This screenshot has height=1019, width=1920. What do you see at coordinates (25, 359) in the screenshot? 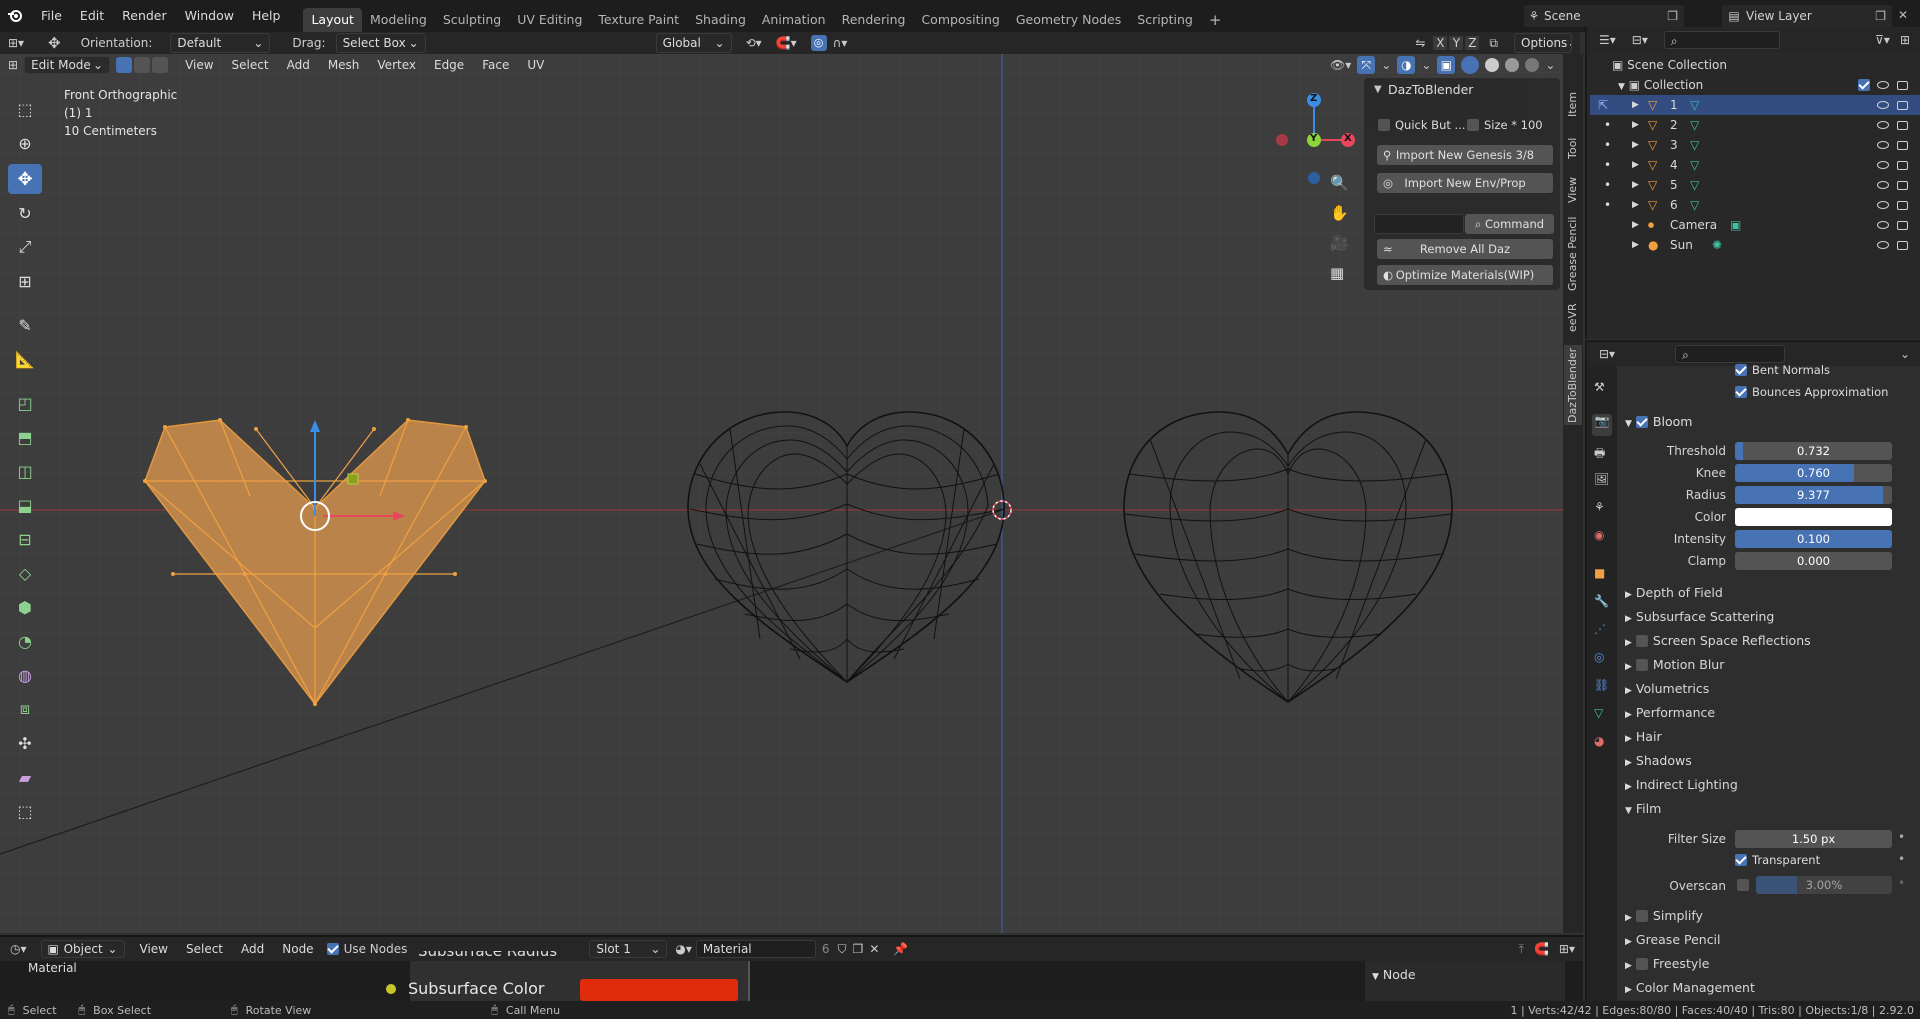
I see `tool-measure: 📐` at bounding box center [25, 359].